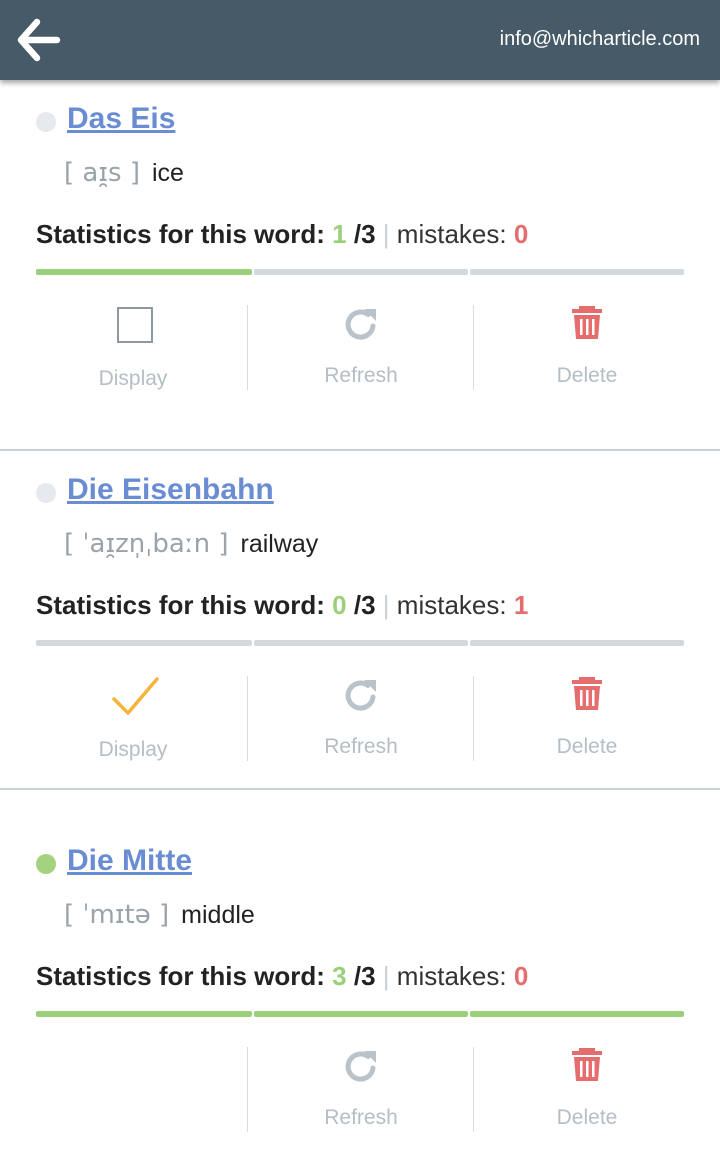  Describe the element at coordinates (521, 605) in the screenshot. I see `mistakes-count: 1` at that location.